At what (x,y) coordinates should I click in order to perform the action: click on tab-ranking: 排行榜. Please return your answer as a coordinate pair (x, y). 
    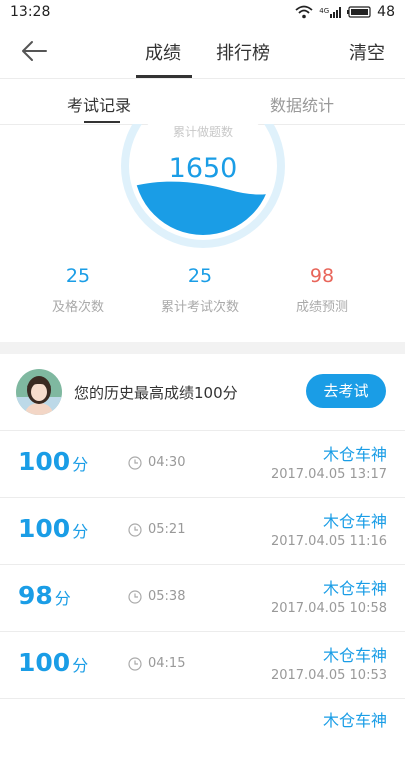
    Looking at the image, I should click on (243, 52).